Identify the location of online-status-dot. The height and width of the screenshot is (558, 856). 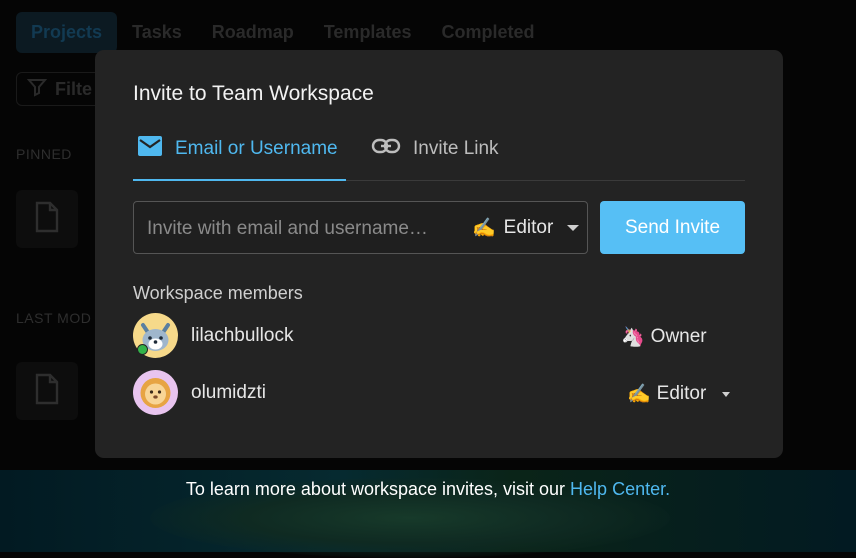
(142, 349).